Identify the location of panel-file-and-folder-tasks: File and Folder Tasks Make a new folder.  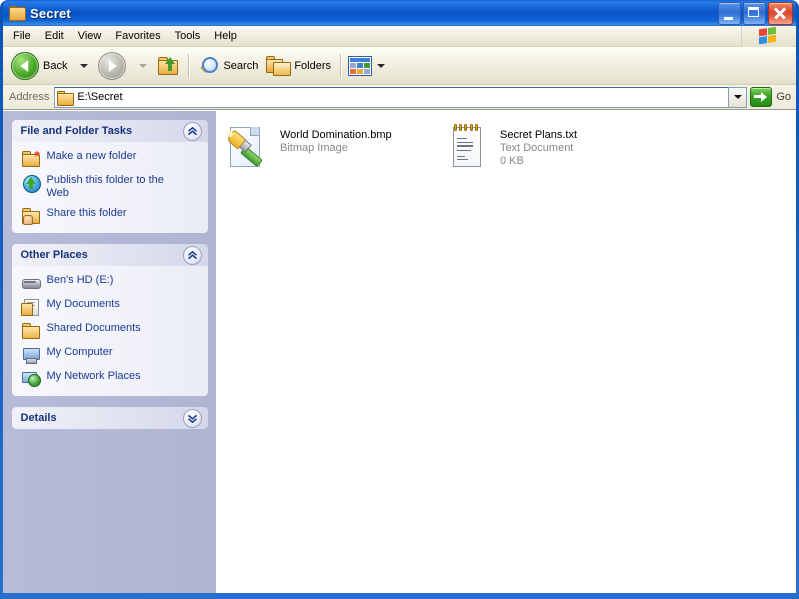
(109, 176).